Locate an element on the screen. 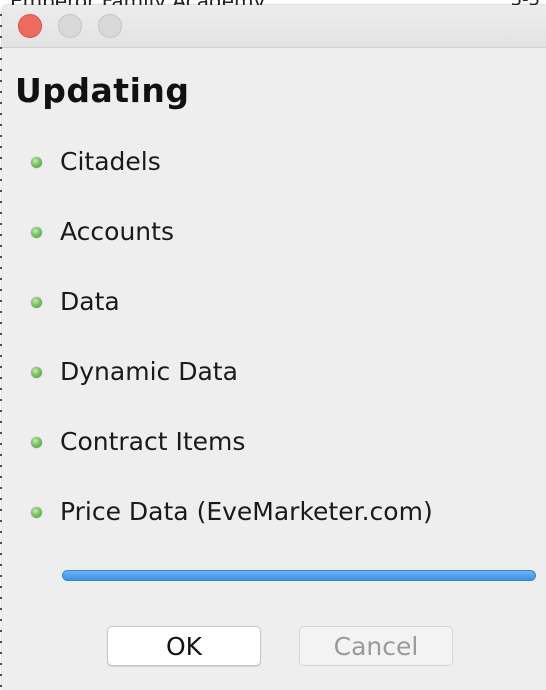 The image size is (546, 690). task-item-citadels: Citadels is located at coordinates (274, 170).